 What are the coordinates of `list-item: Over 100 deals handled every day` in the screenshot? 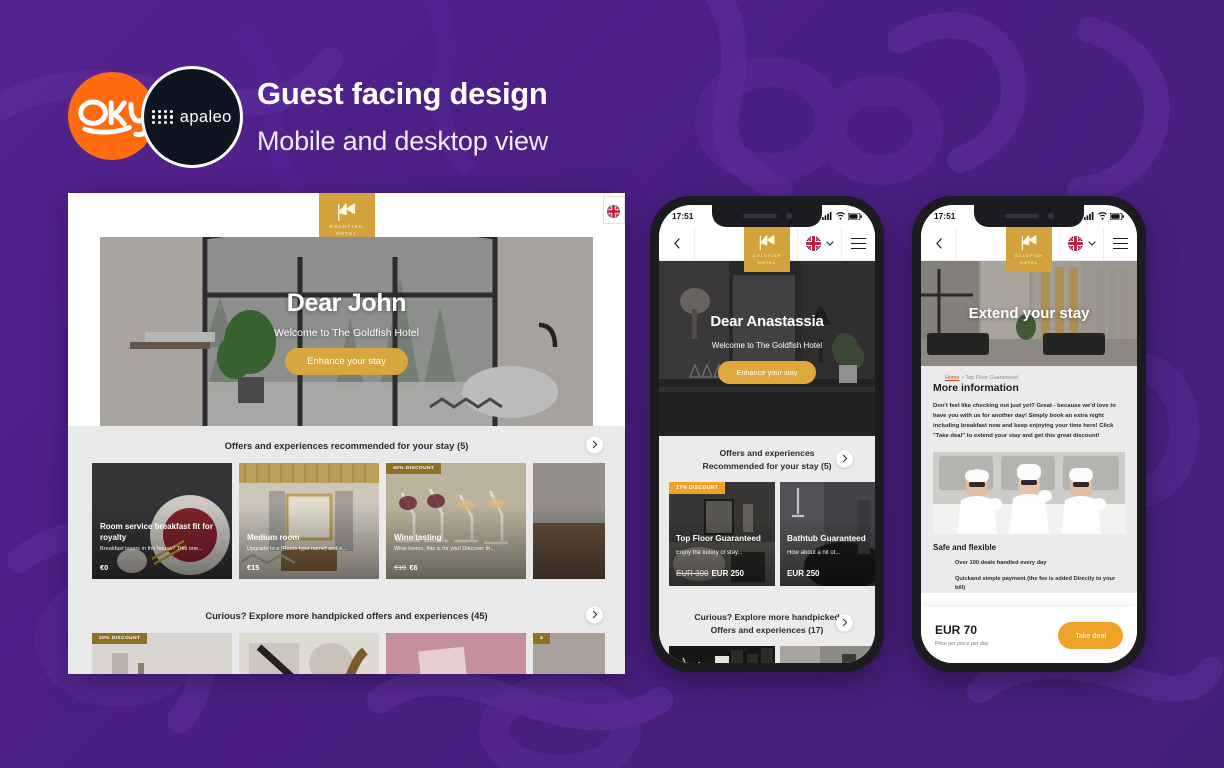 It's located at (1001, 562).